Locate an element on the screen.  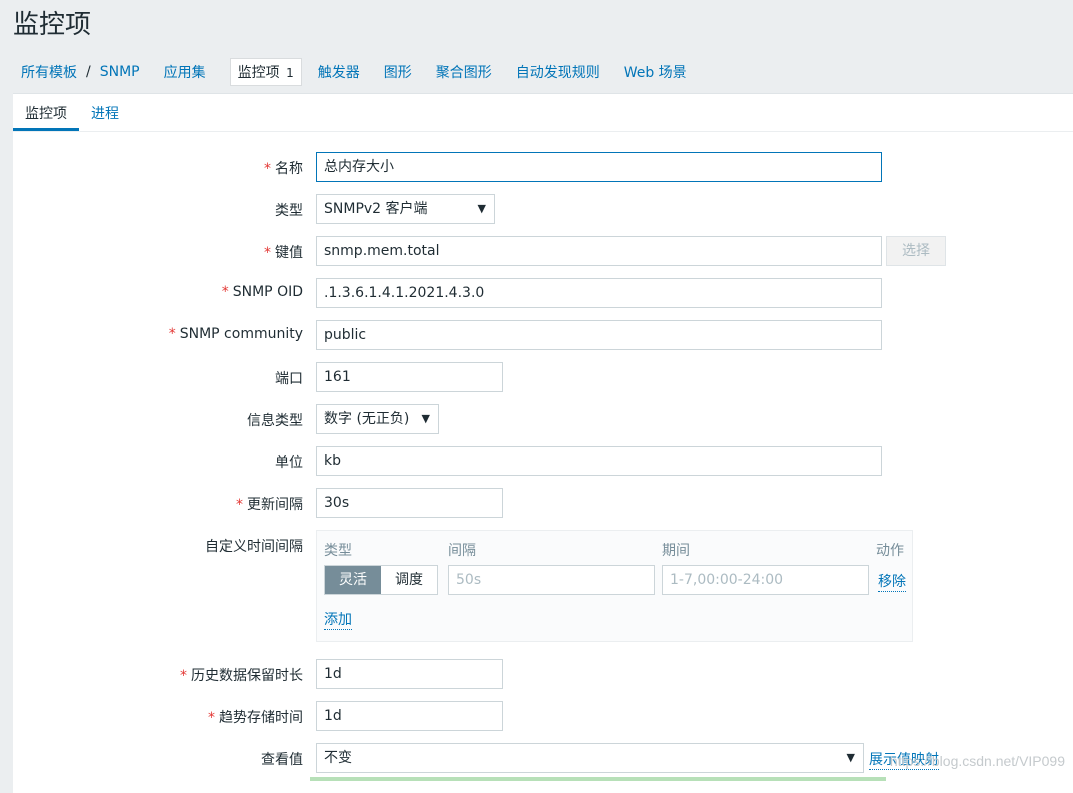
snmp-community-label: *SNMP community is located at coordinates (236, 334).